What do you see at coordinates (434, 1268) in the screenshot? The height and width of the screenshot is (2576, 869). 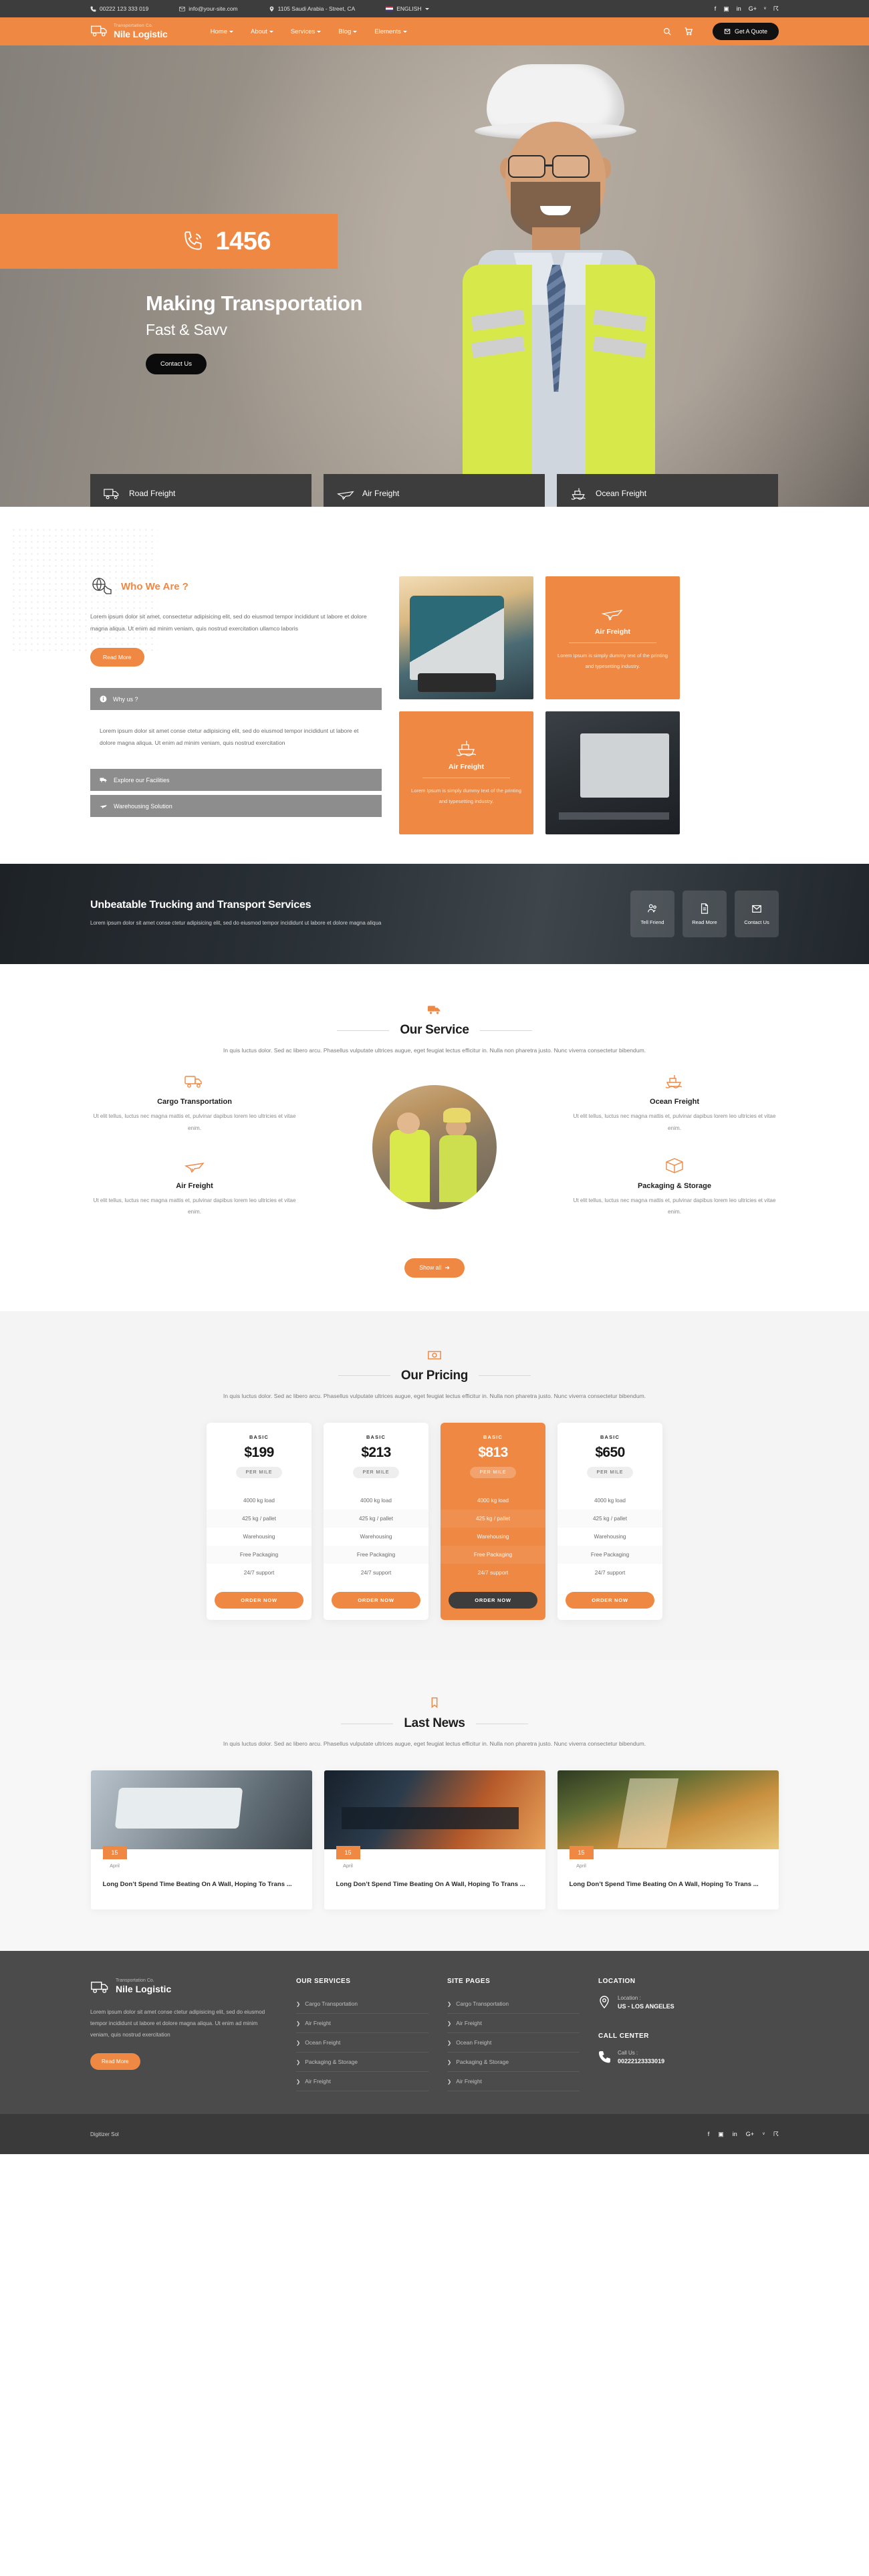 I see `show-all-button: Show all ➜` at bounding box center [434, 1268].